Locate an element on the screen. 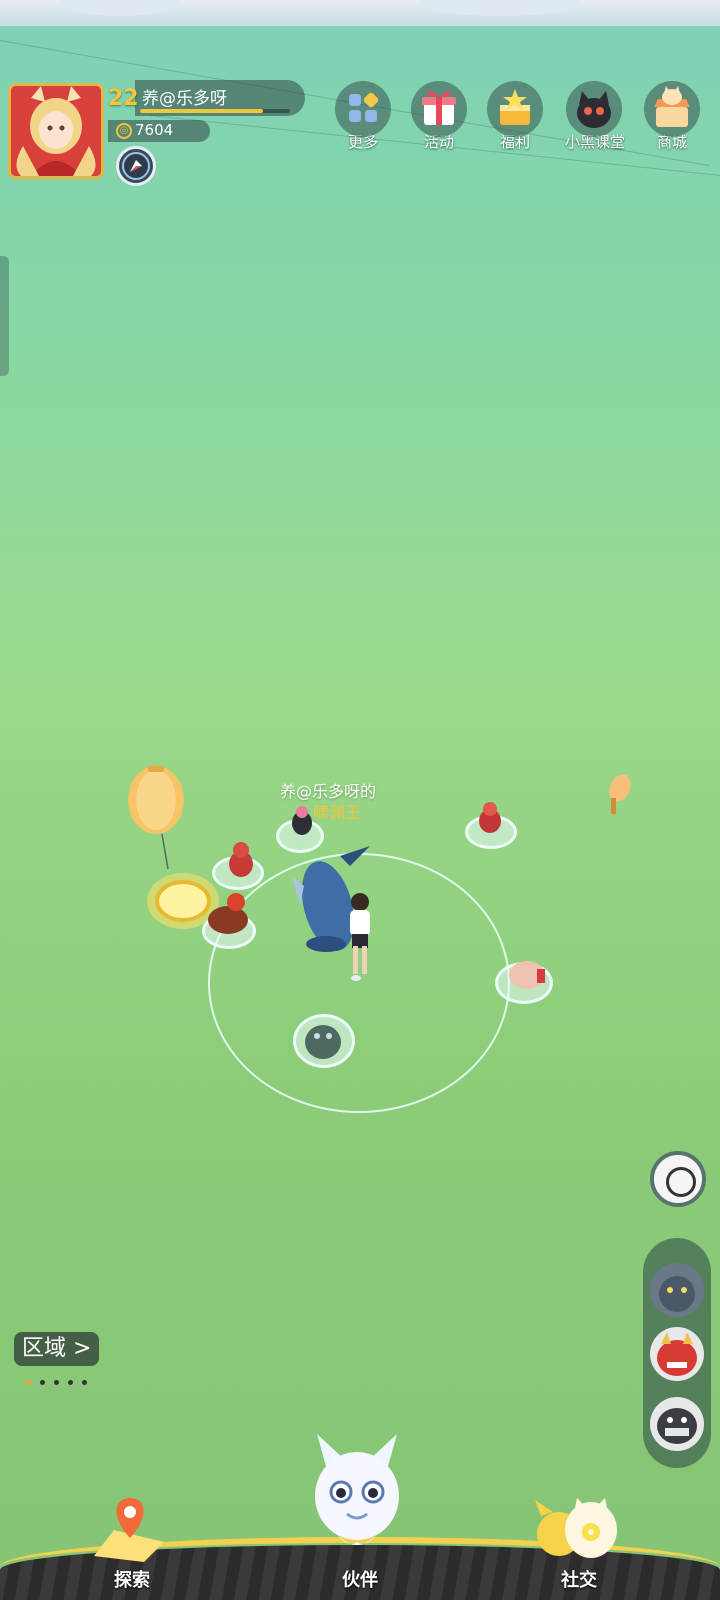 This screenshot has width=720, height=1600. partner-label: 伙伴 is located at coordinates (360, 1580).